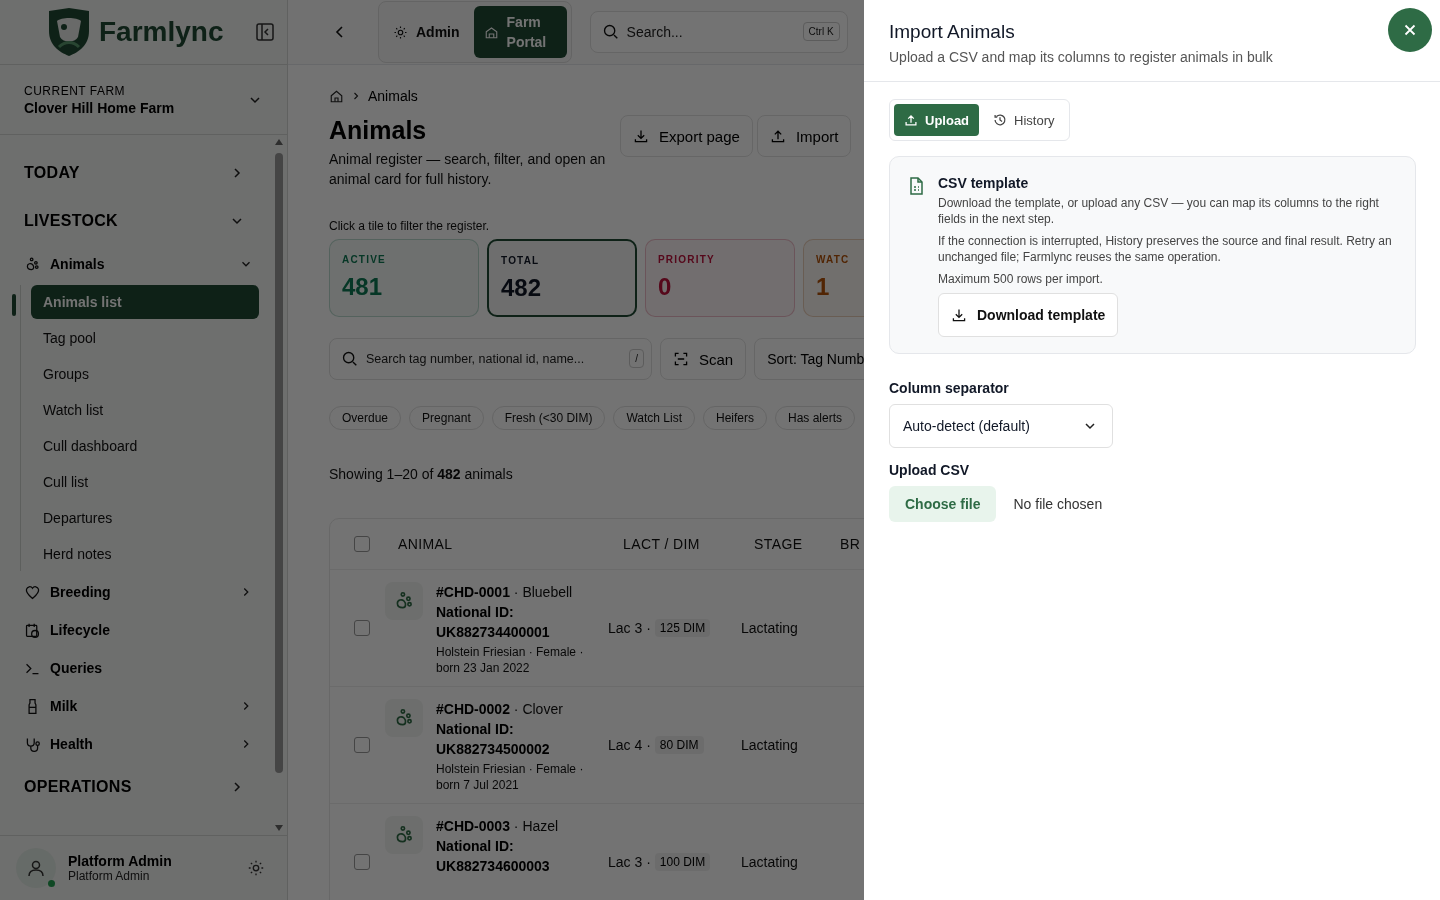 This screenshot has height=900, width=1440. What do you see at coordinates (426, 32) in the screenshot?
I see `portal-tab: Admin` at bounding box center [426, 32].